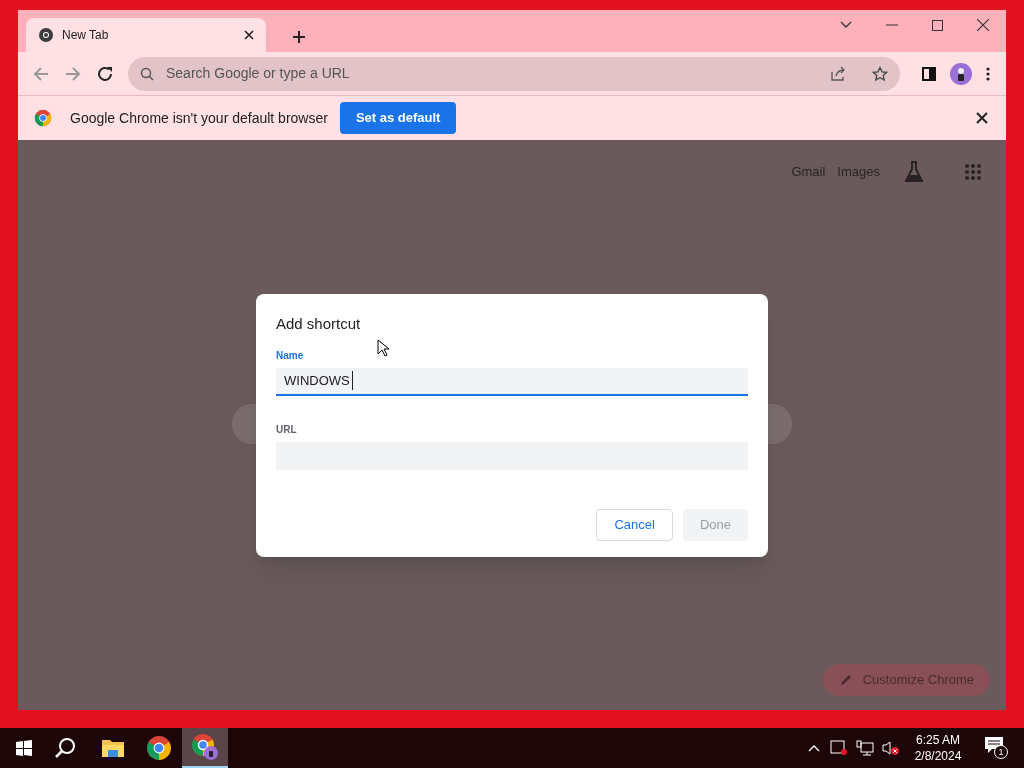  What do you see at coordinates (914, 172) in the screenshot?
I see `flask-icon` at bounding box center [914, 172].